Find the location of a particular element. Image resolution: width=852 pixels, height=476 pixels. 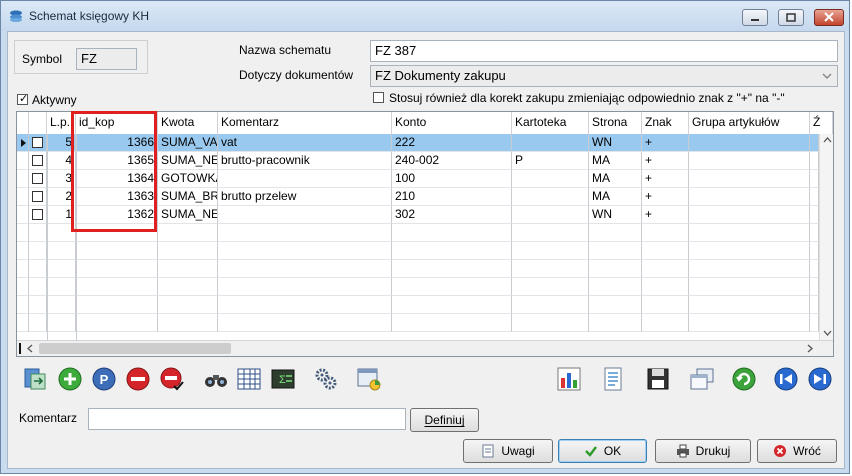

next-icon is located at coordinates (820, 379).